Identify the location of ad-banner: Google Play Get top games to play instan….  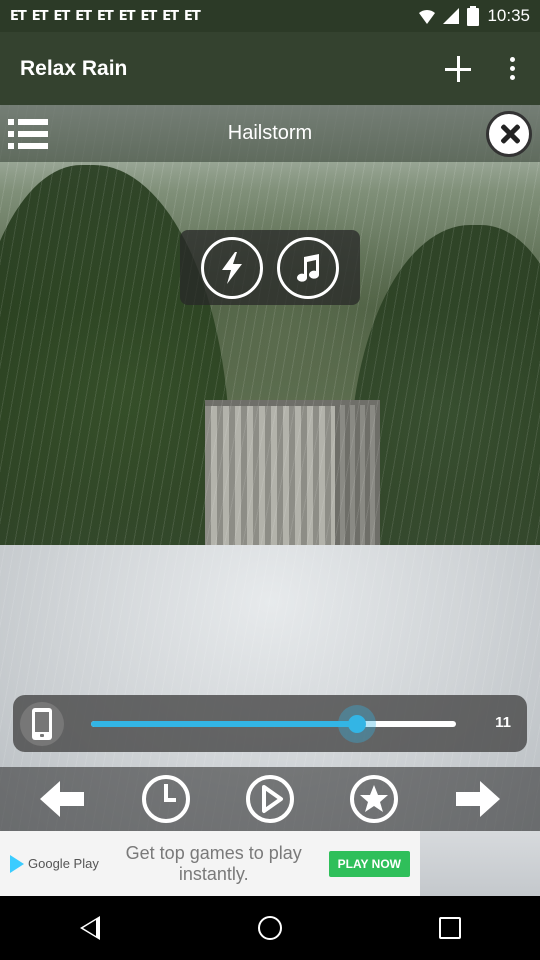
(210, 863).